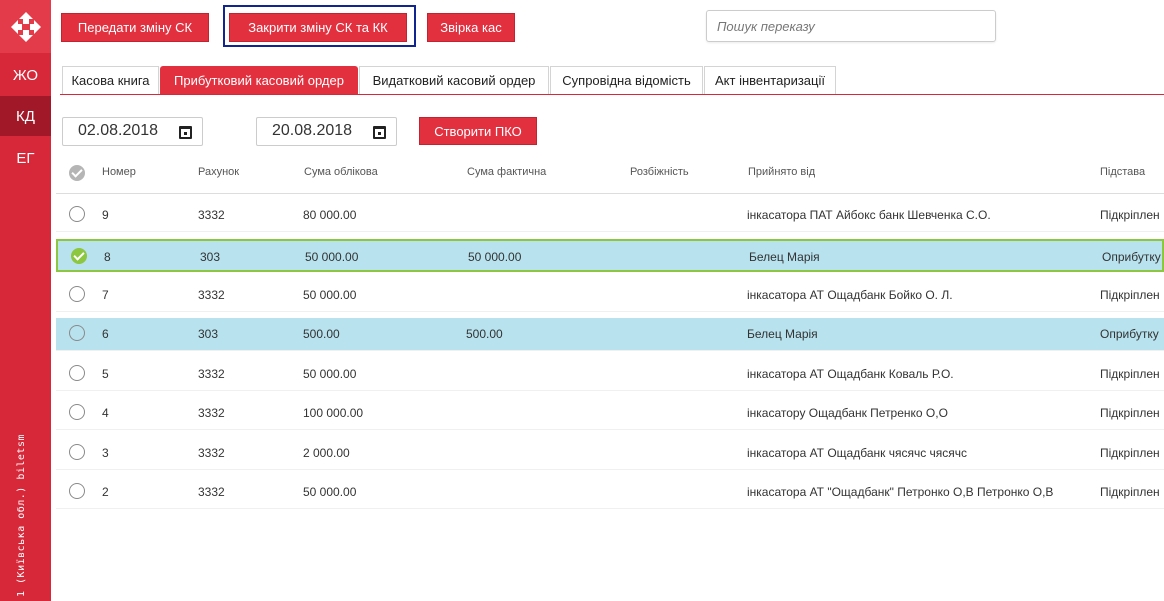  Describe the element at coordinates (21, 515) in the screenshot. I see `user-branch-label: 1 (Київська обл.) biletsm` at that location.